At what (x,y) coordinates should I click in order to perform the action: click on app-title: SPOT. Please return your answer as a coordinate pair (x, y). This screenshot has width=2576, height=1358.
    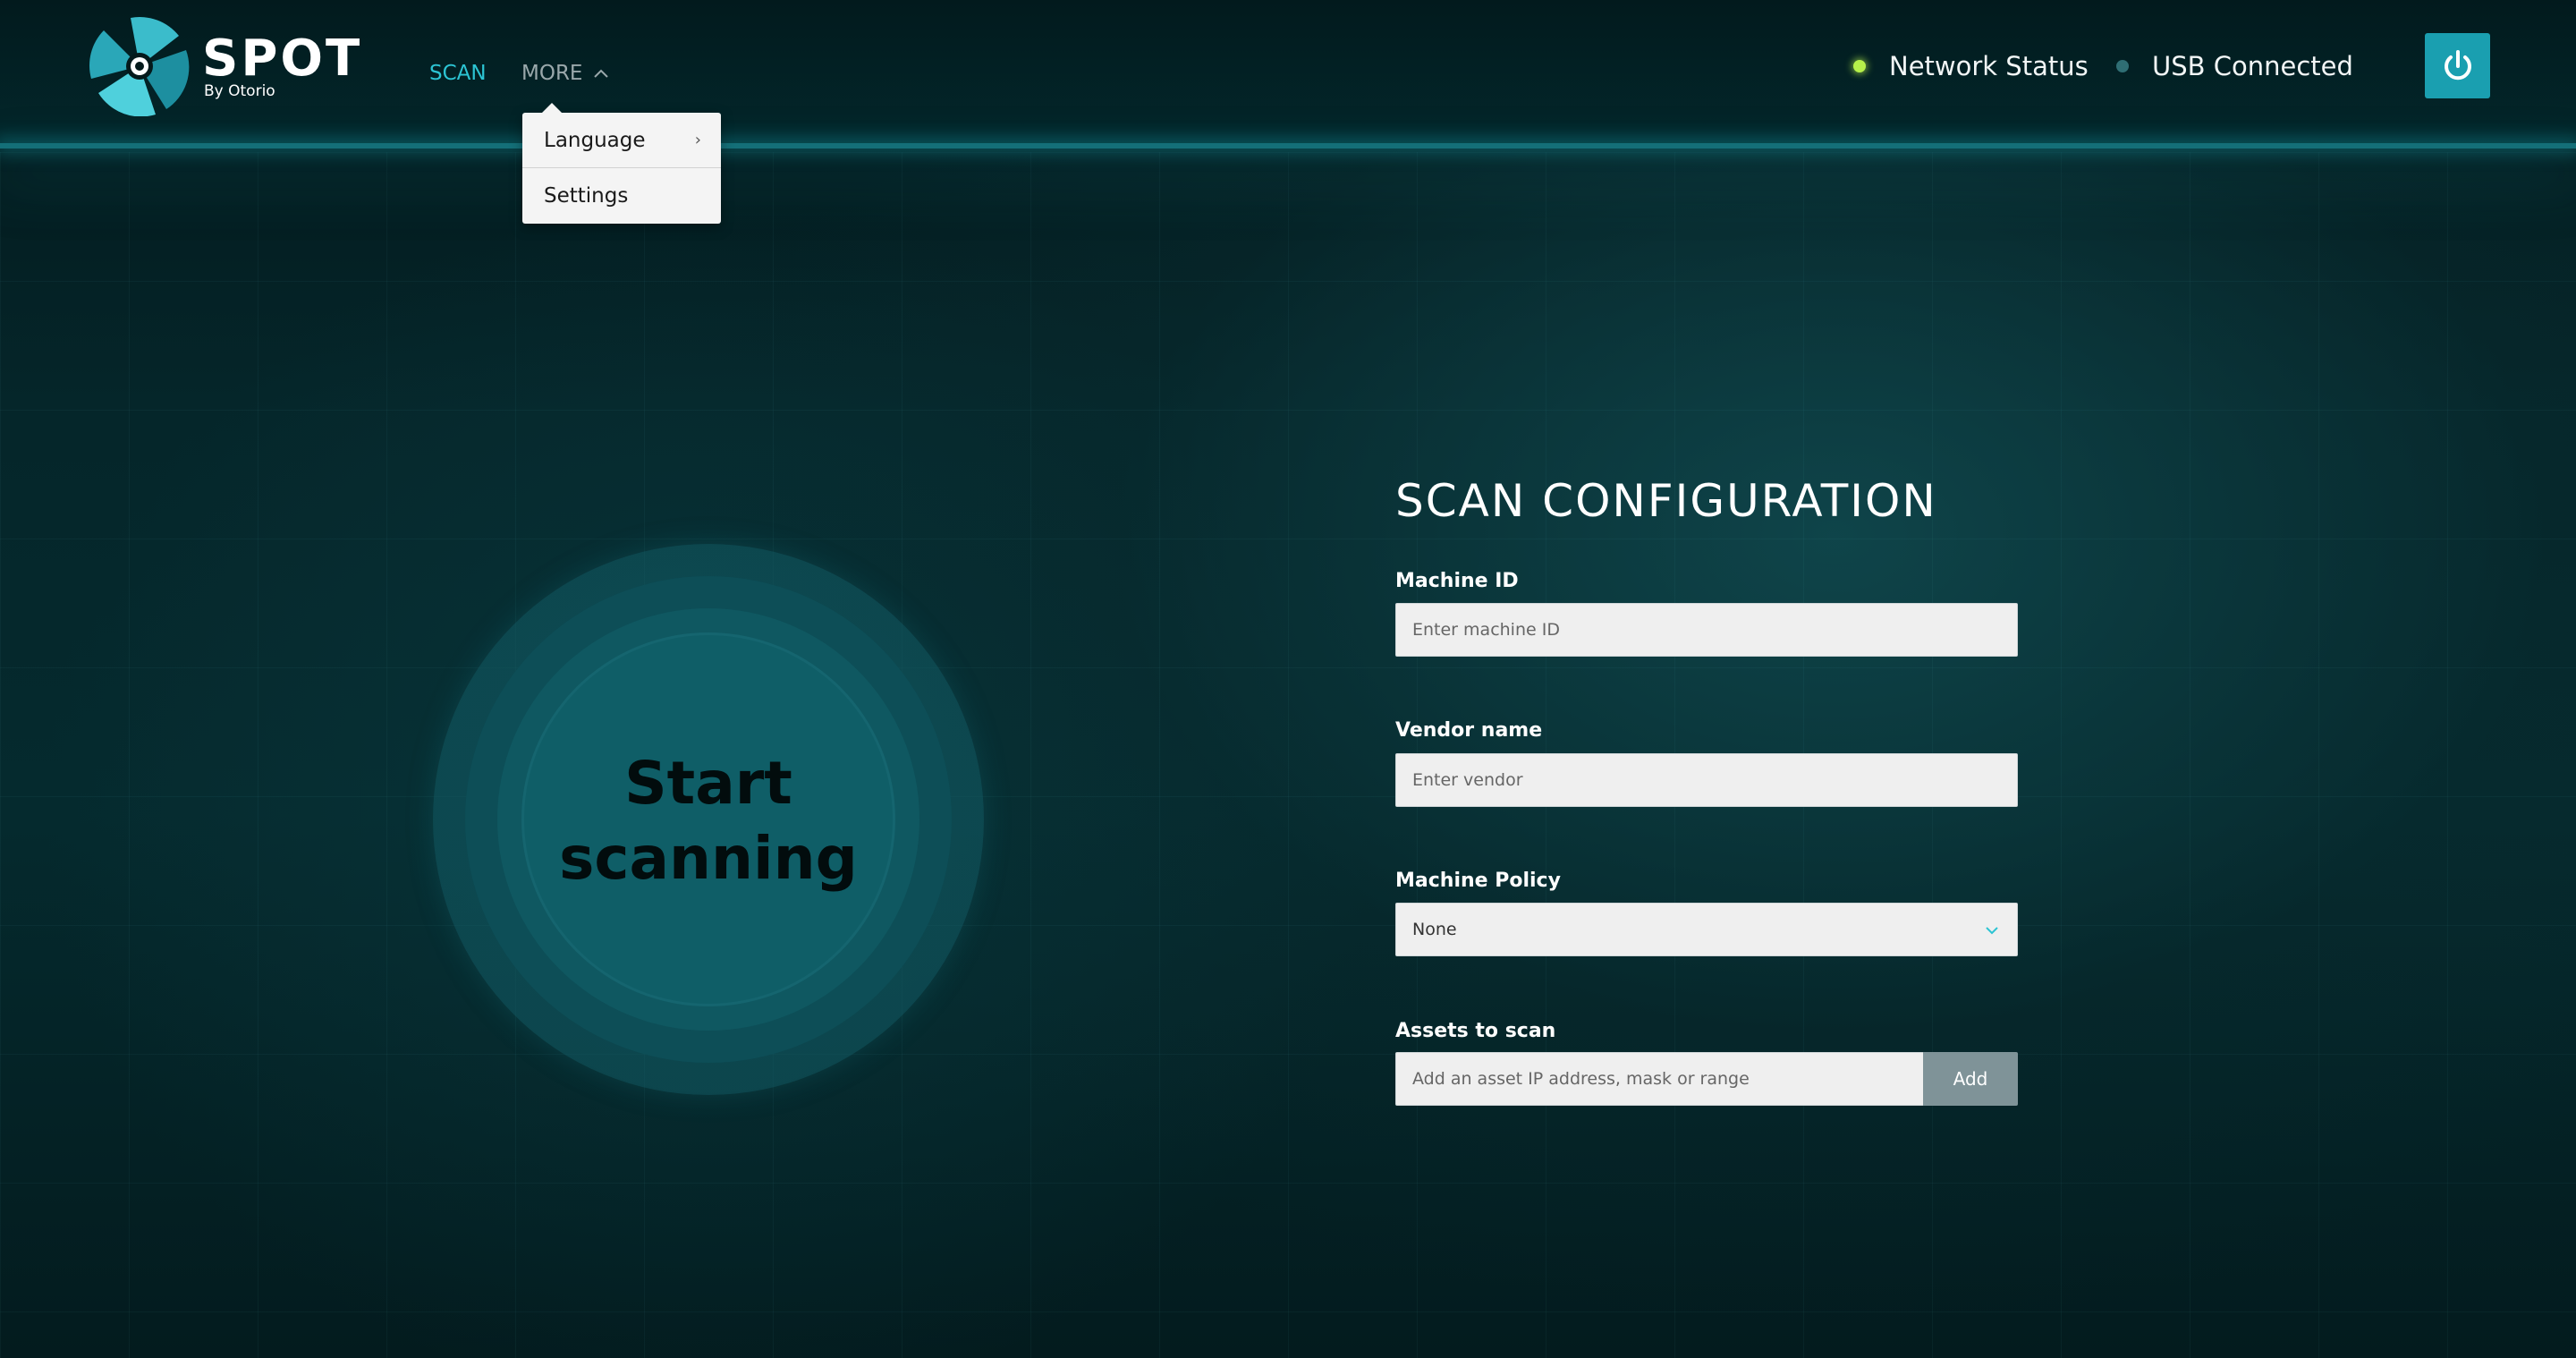
    Looking at the image, I should click on (282, 59).